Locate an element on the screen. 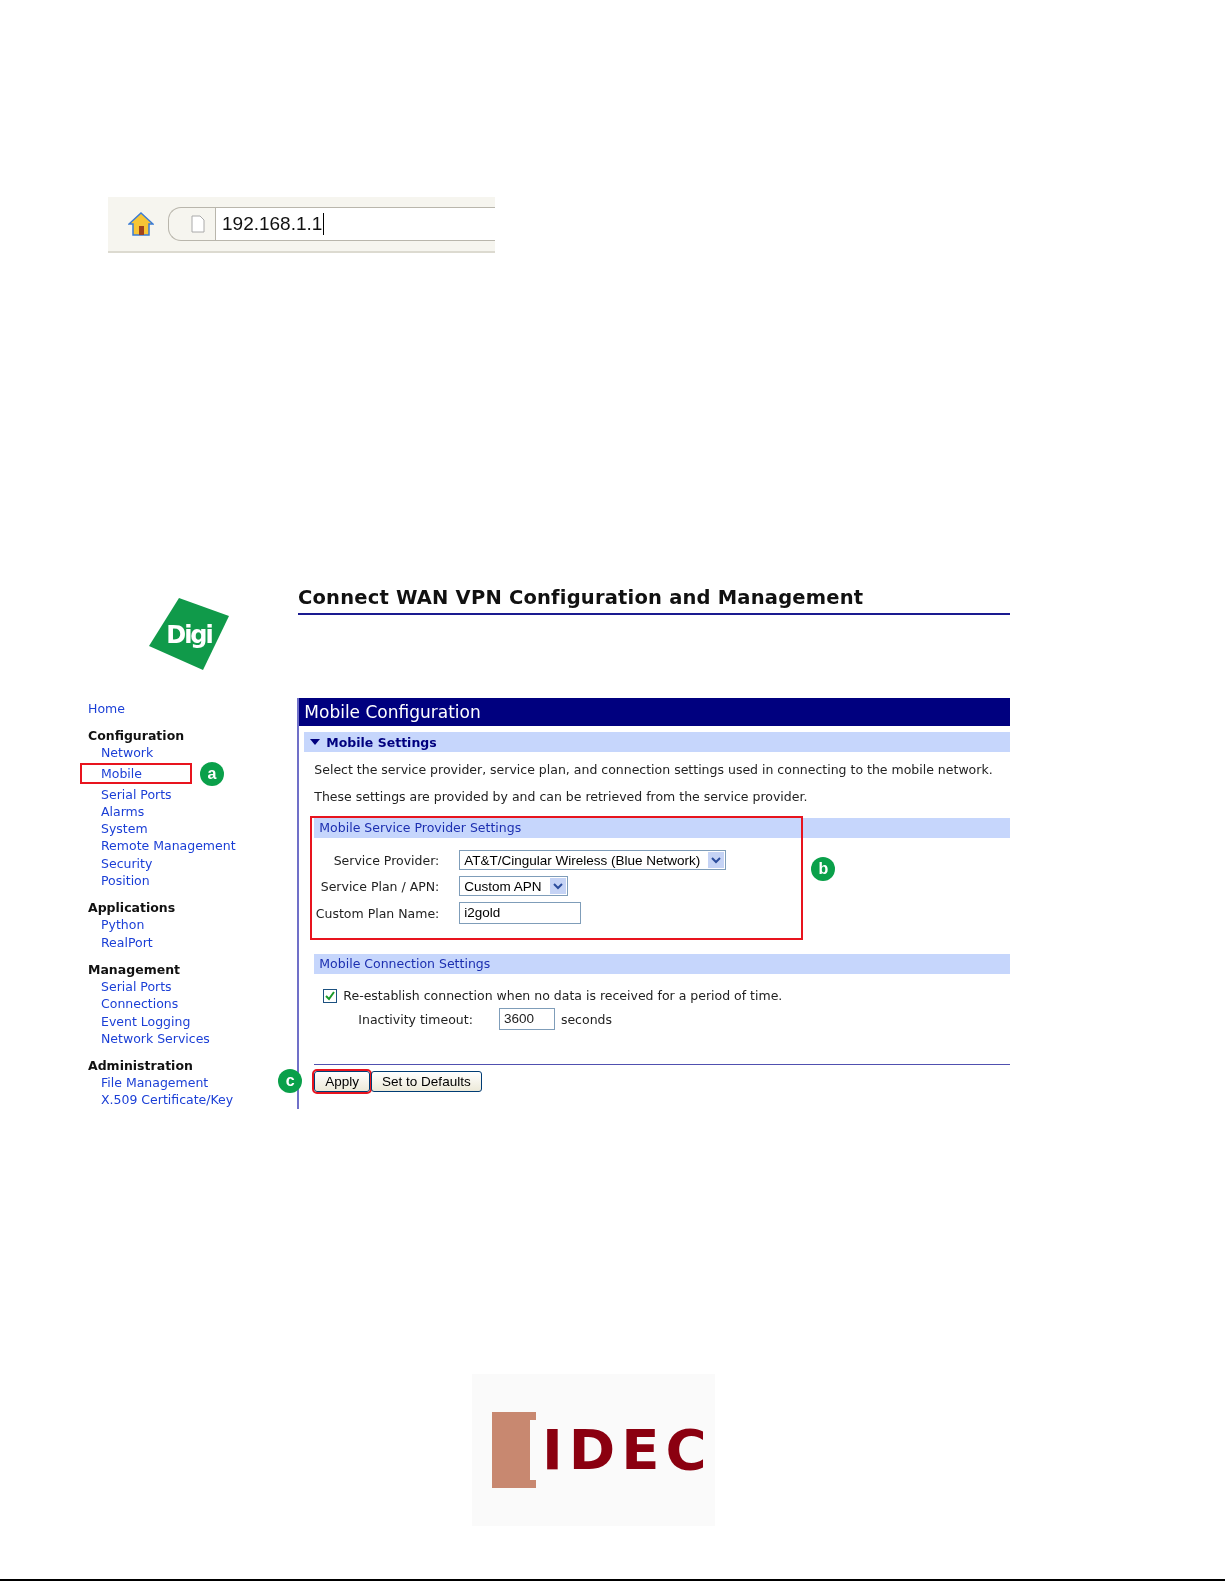  nav-link: Security is located at coordinates (127, 863).